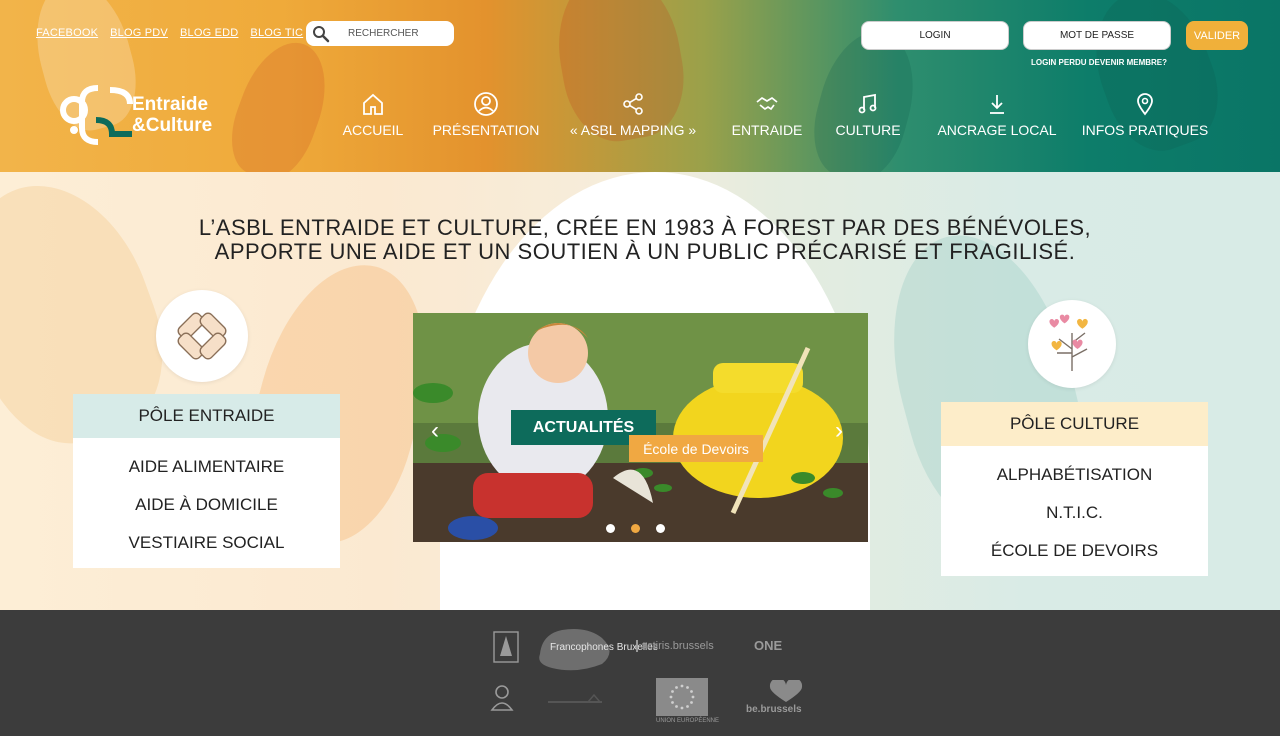 This screenshot has height=736, width=1280. I want to click on valider-button: VALIDER, so click(1217, 35).